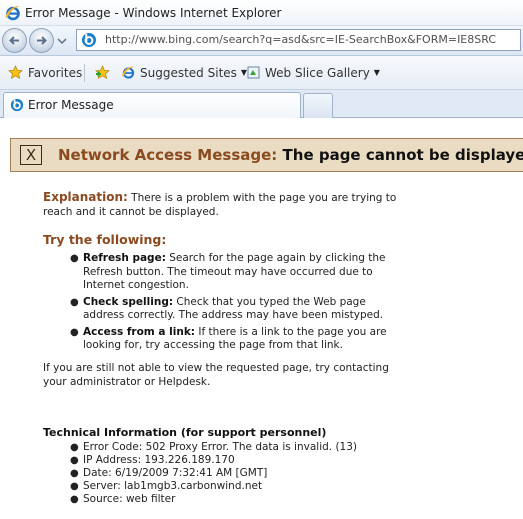 This screenshot has width=523, height=519. Describe the element at coordinates (84, 73) in the screenshot. I see `favorites-separator` at that location.